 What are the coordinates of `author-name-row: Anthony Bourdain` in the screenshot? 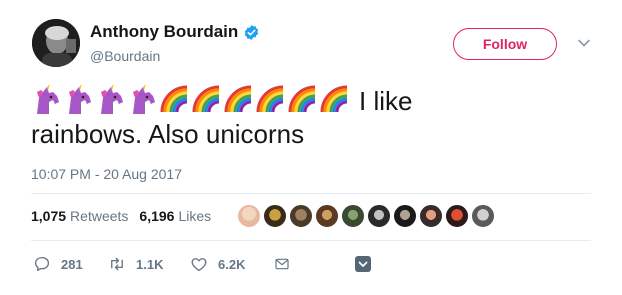 It's located at (175, 32).